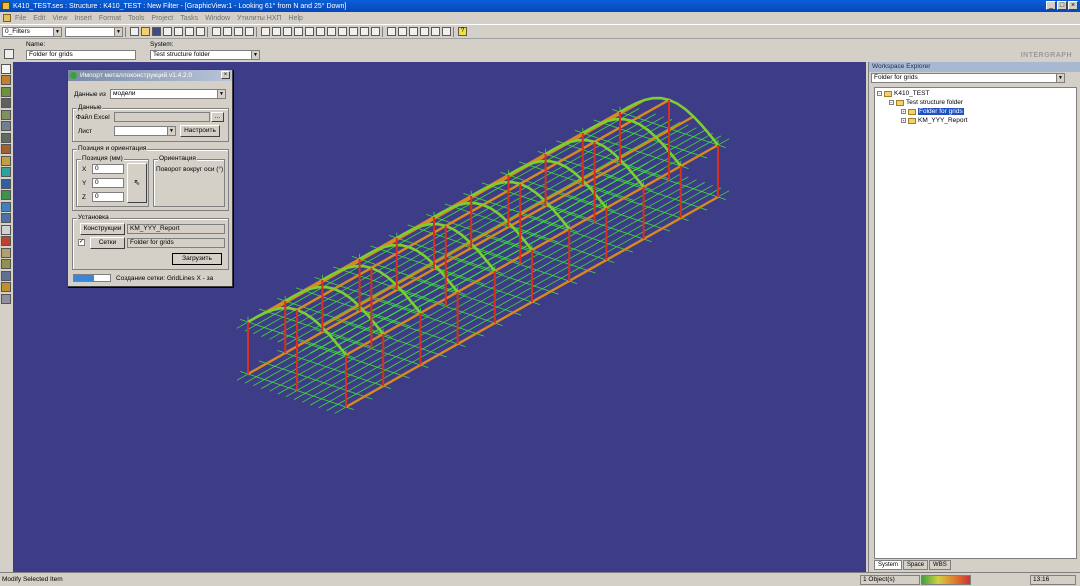  I want to click on grids-button: Сетки, so click(107, 243).